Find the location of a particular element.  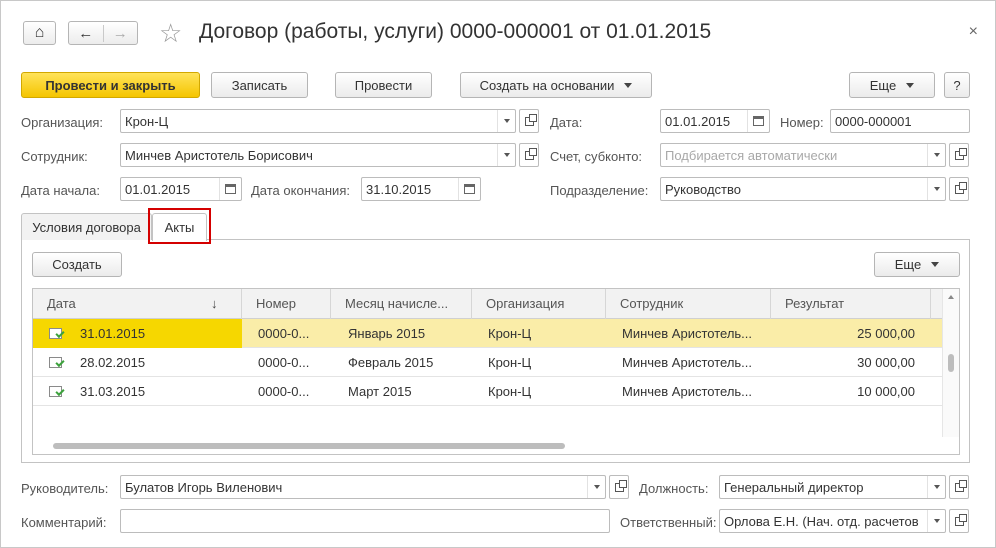

help-button: ? is located at coordinates (957, 85).